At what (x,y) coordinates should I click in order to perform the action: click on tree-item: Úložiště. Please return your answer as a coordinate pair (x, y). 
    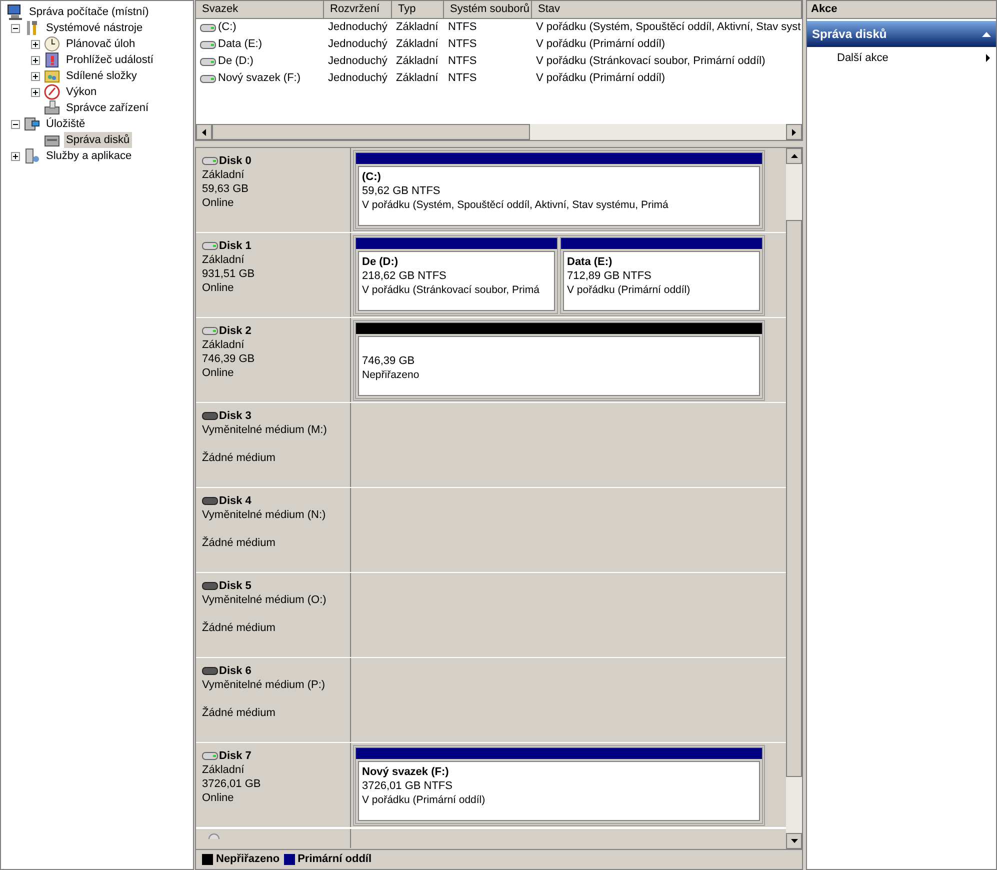
    Looking at the image, I should click on (66, 124).